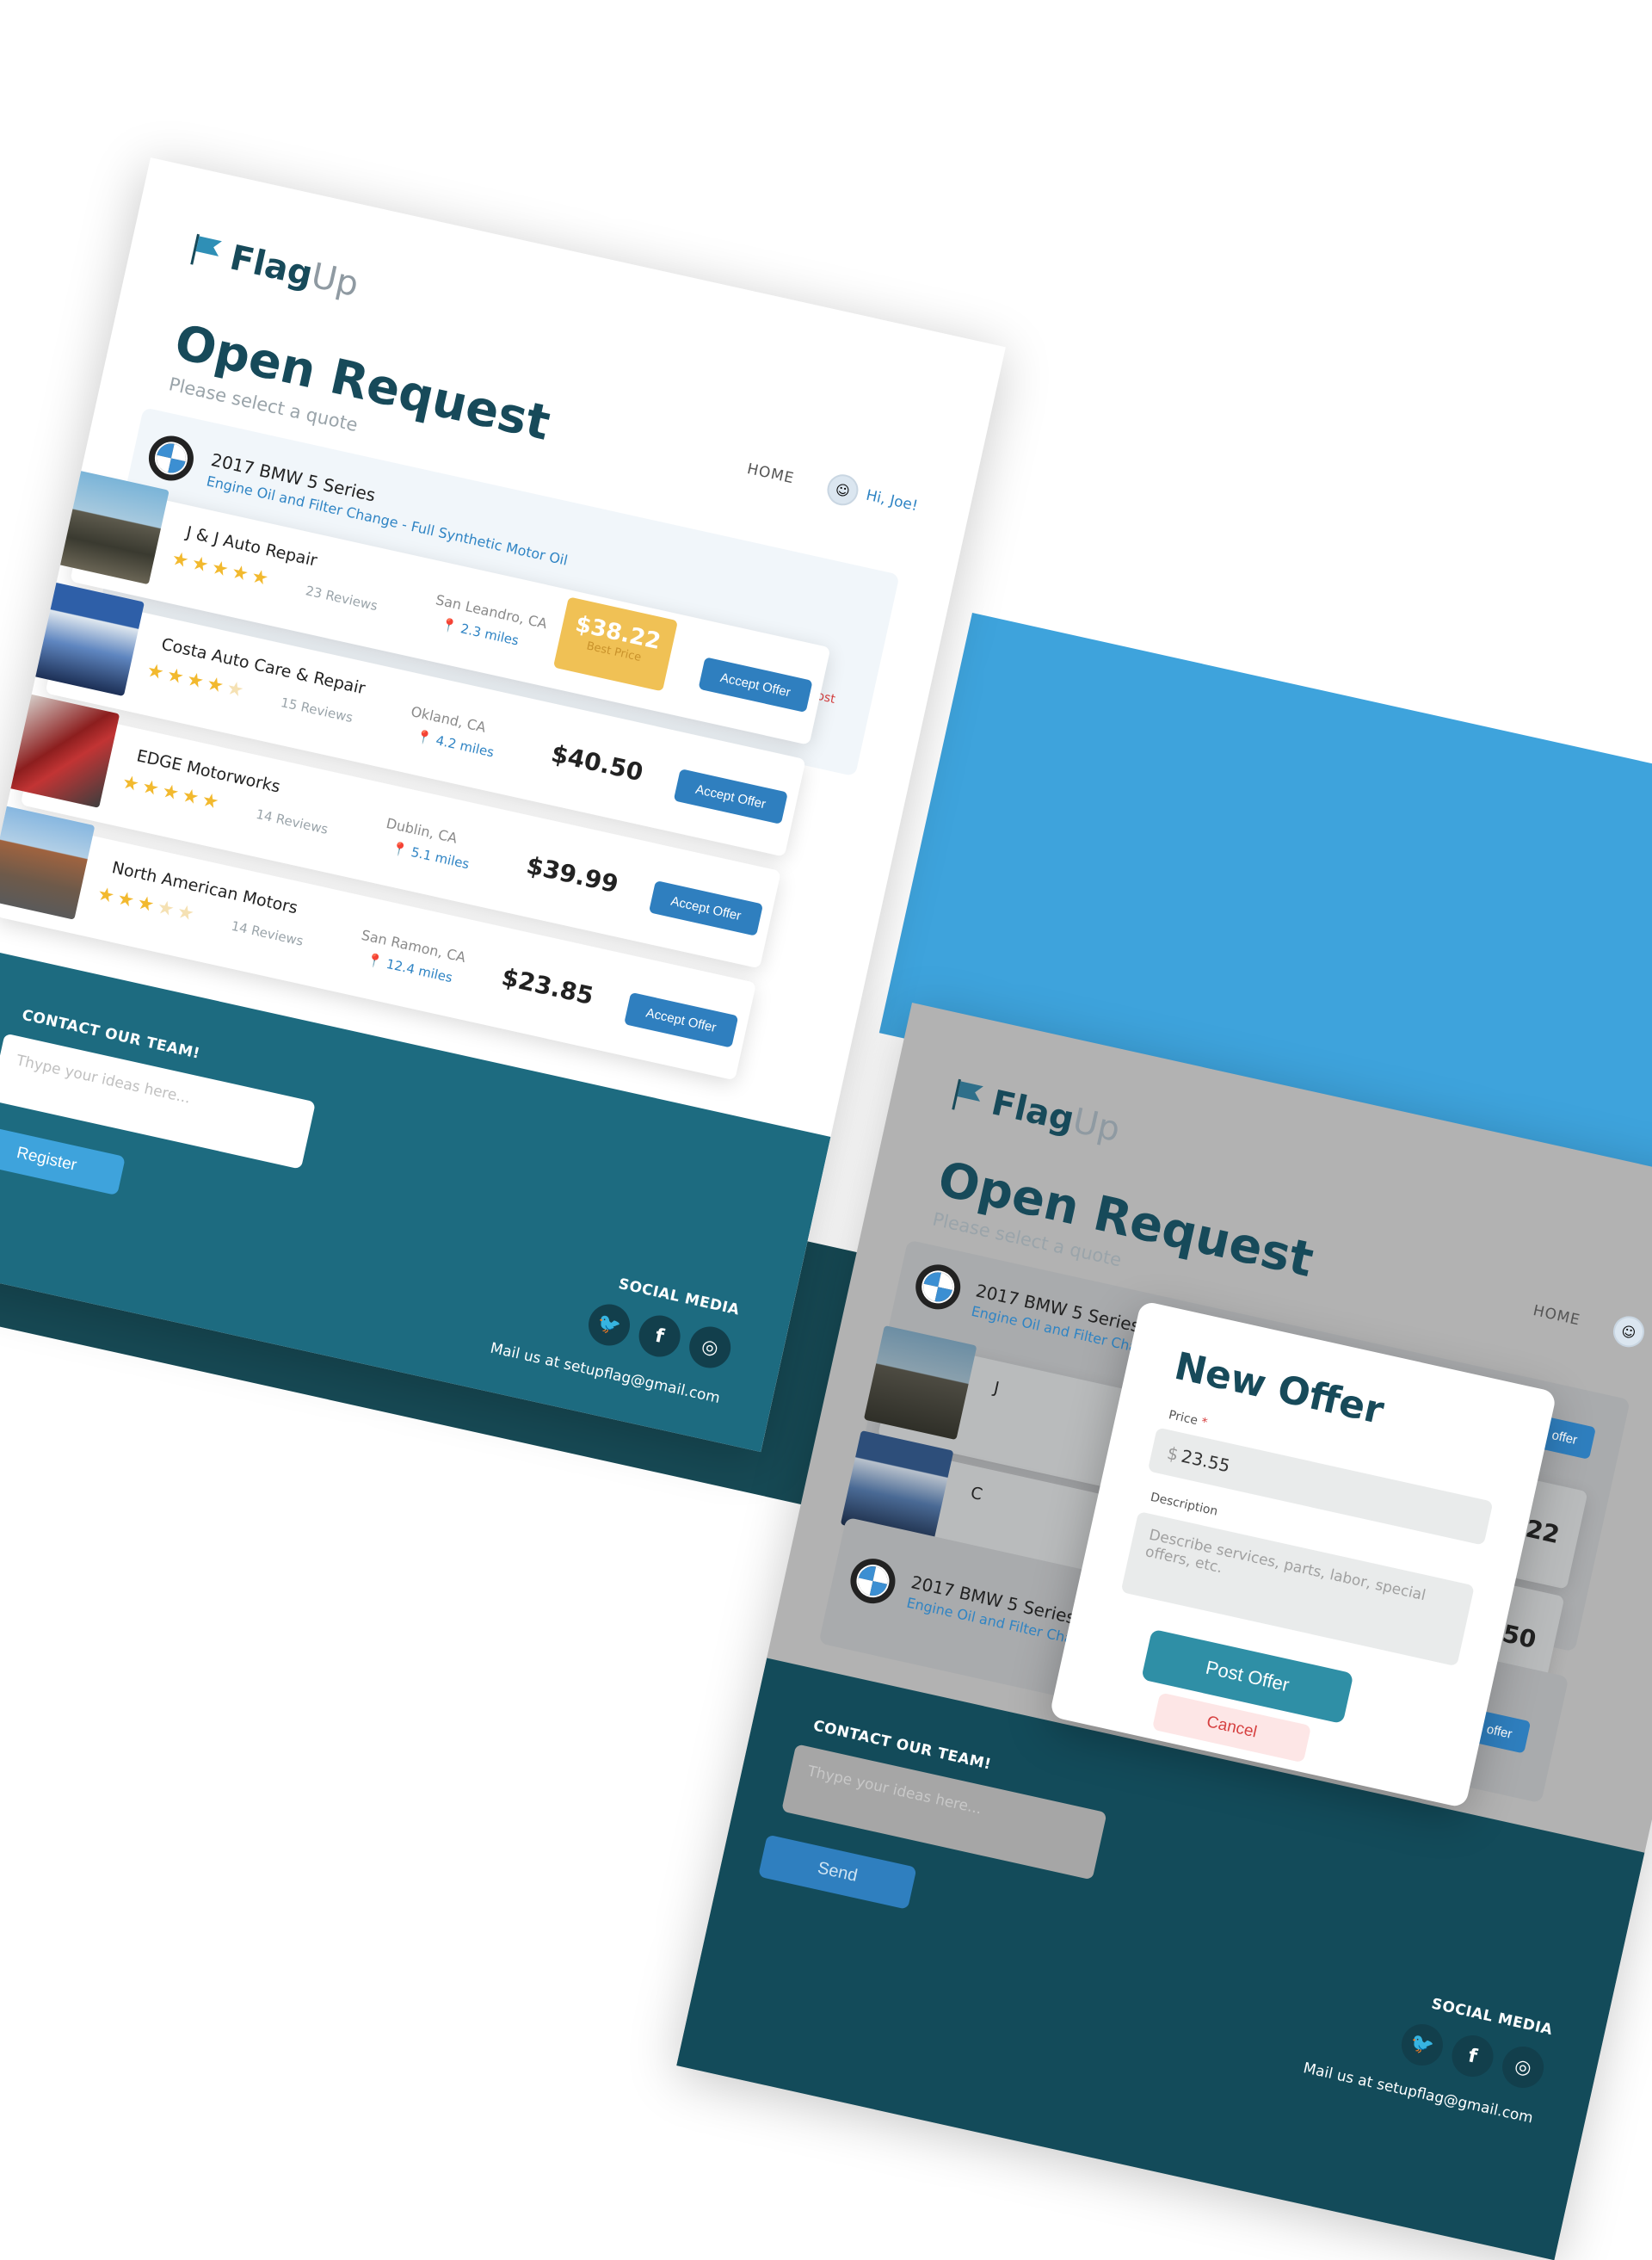 The image size is (1652, 2260). What do you see at coordinates (430, 856) in the screenshot?
I see `shop-distance: 📍 5.1 miles` at bounding box center [430, 856].